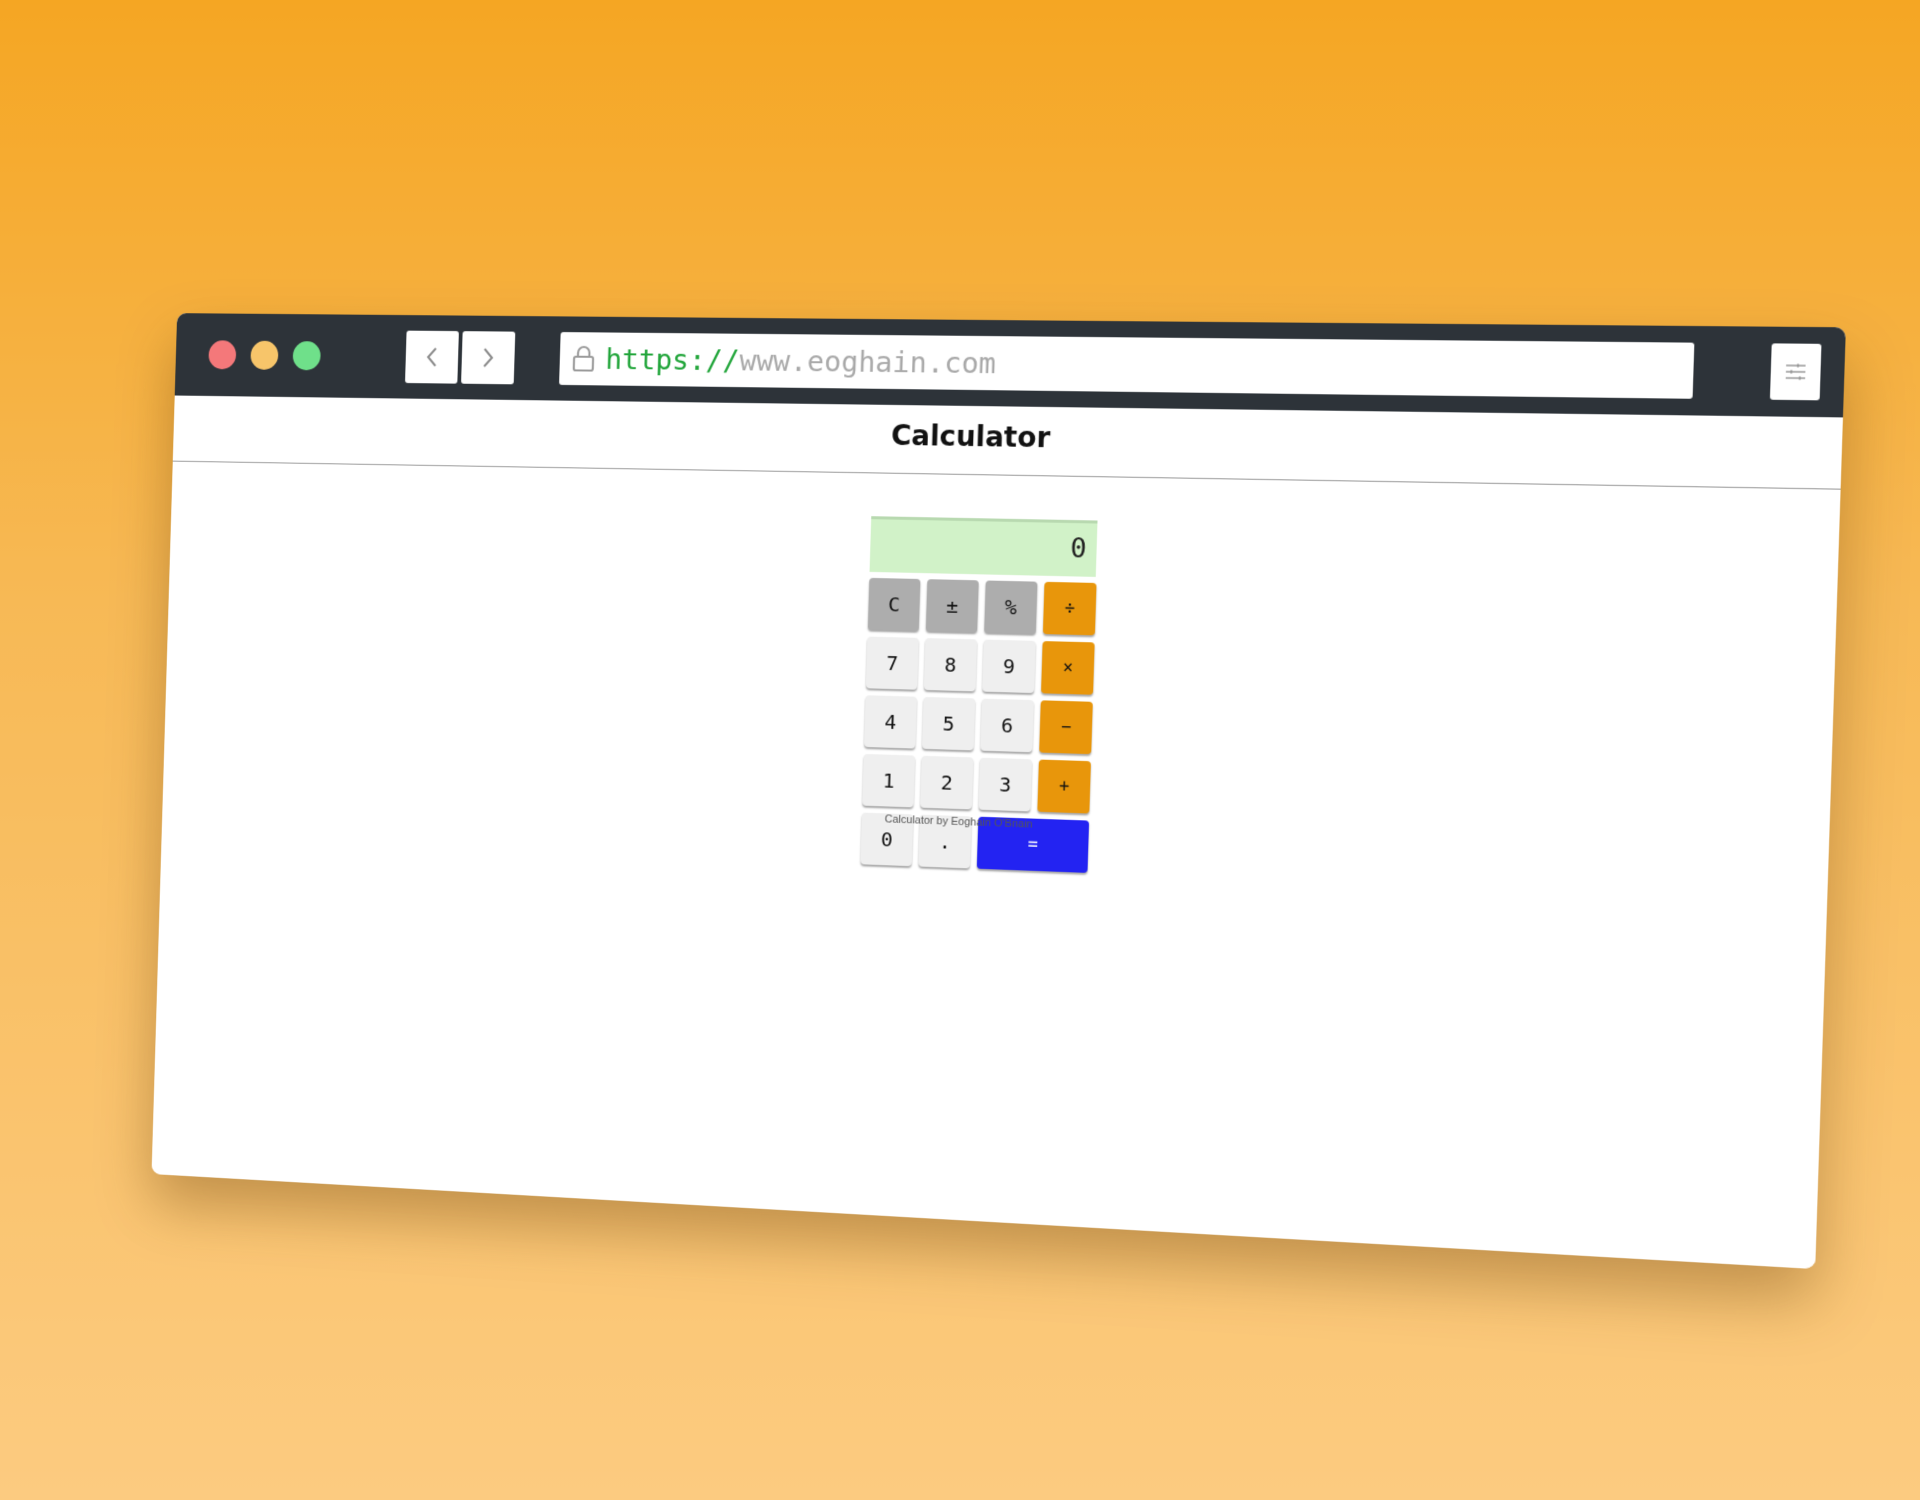 The image size is (1920, 1500). Describe the element at coordinates (890, 722) in the screenshot. I see `digit-4-button: 4` at that location.